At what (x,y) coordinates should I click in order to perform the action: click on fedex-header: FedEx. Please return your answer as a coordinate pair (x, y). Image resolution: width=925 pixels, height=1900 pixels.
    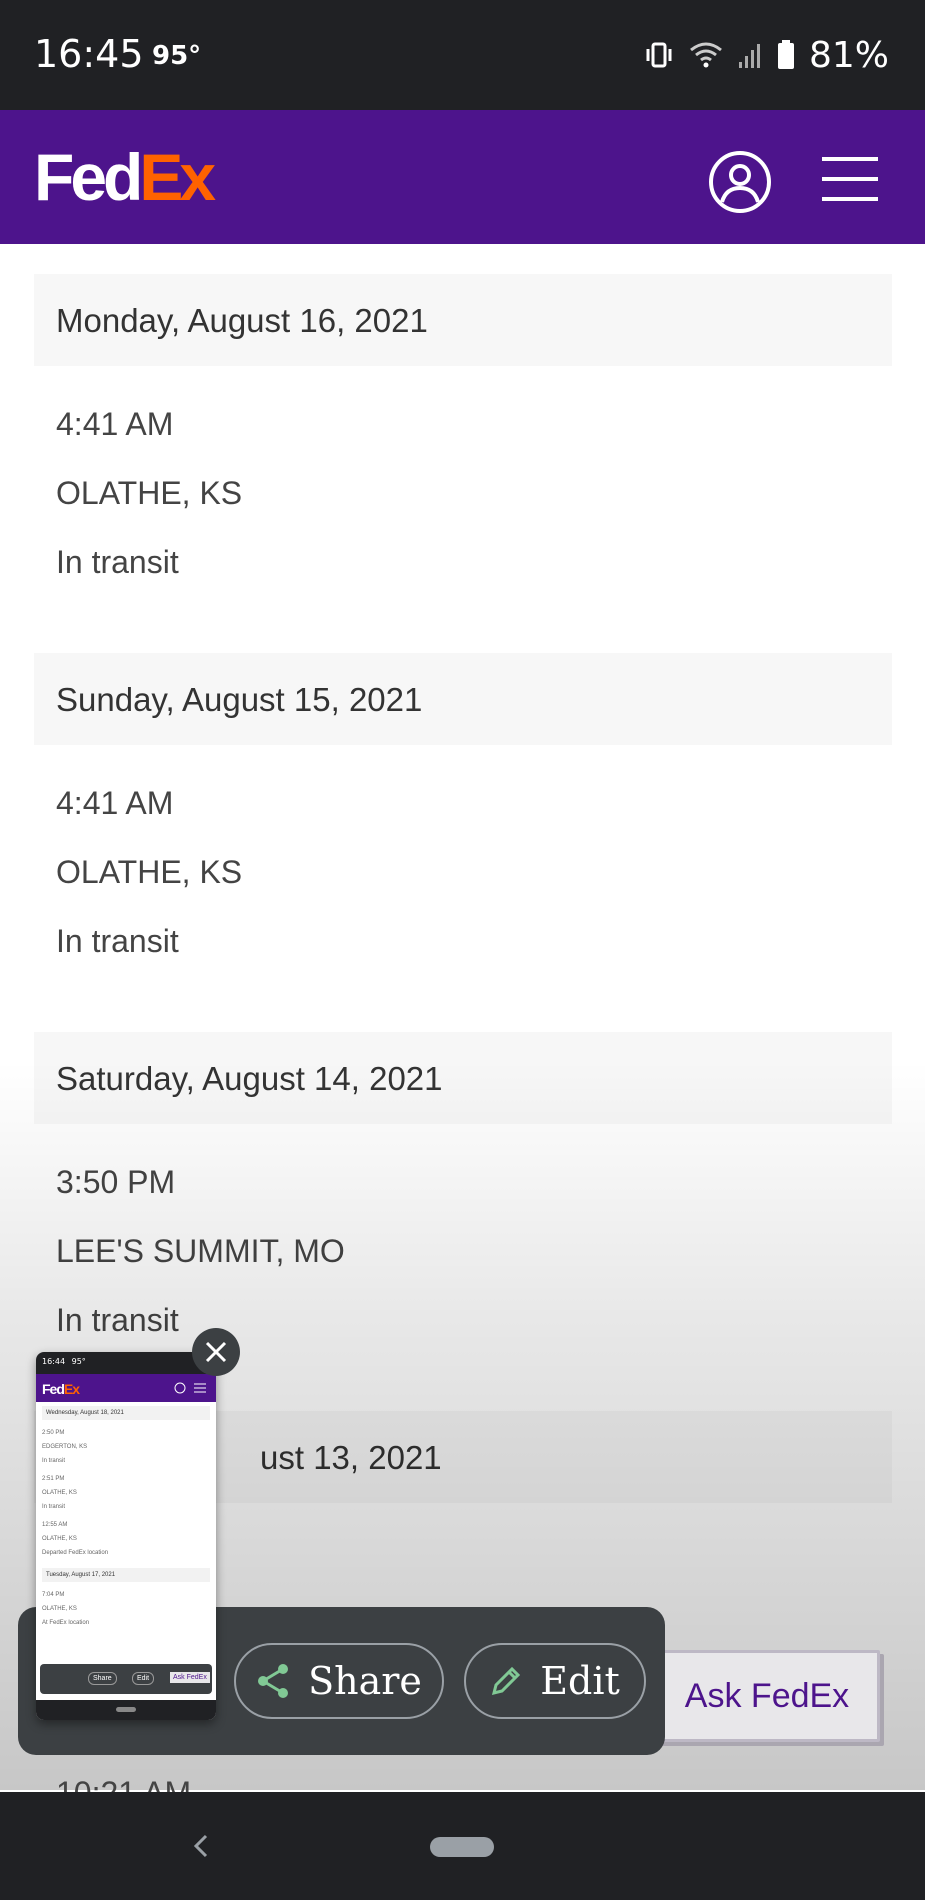
    Looking at the image, I should click on (462, 177).